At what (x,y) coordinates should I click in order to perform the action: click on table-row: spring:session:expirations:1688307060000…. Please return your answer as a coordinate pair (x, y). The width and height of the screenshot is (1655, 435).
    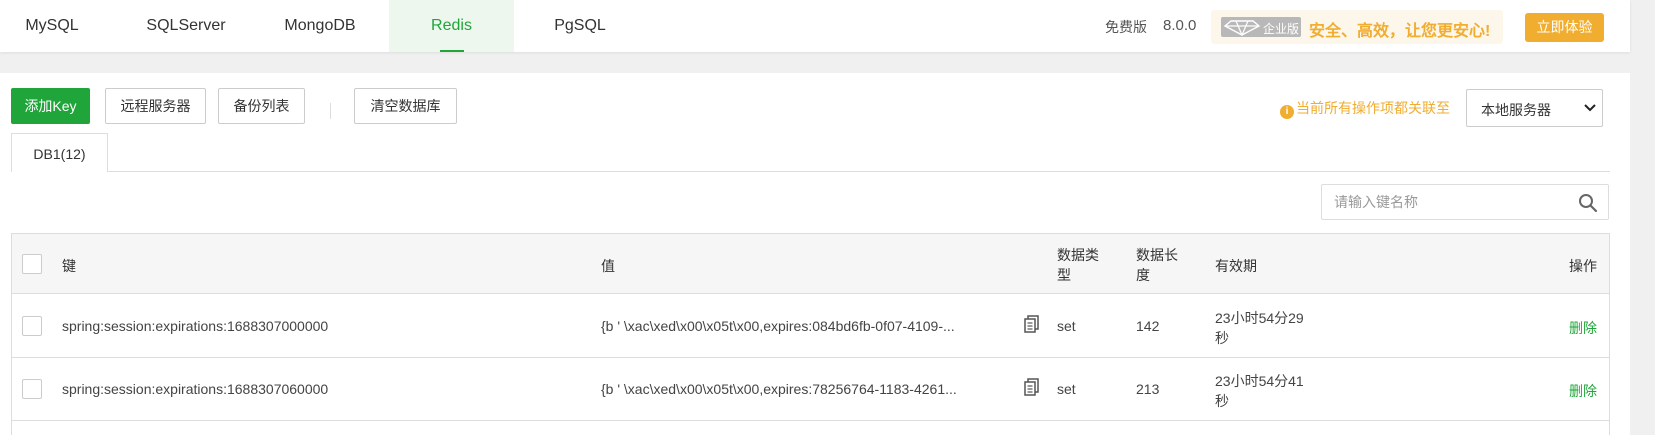
    Looking at the image, I should click on (810, 389).